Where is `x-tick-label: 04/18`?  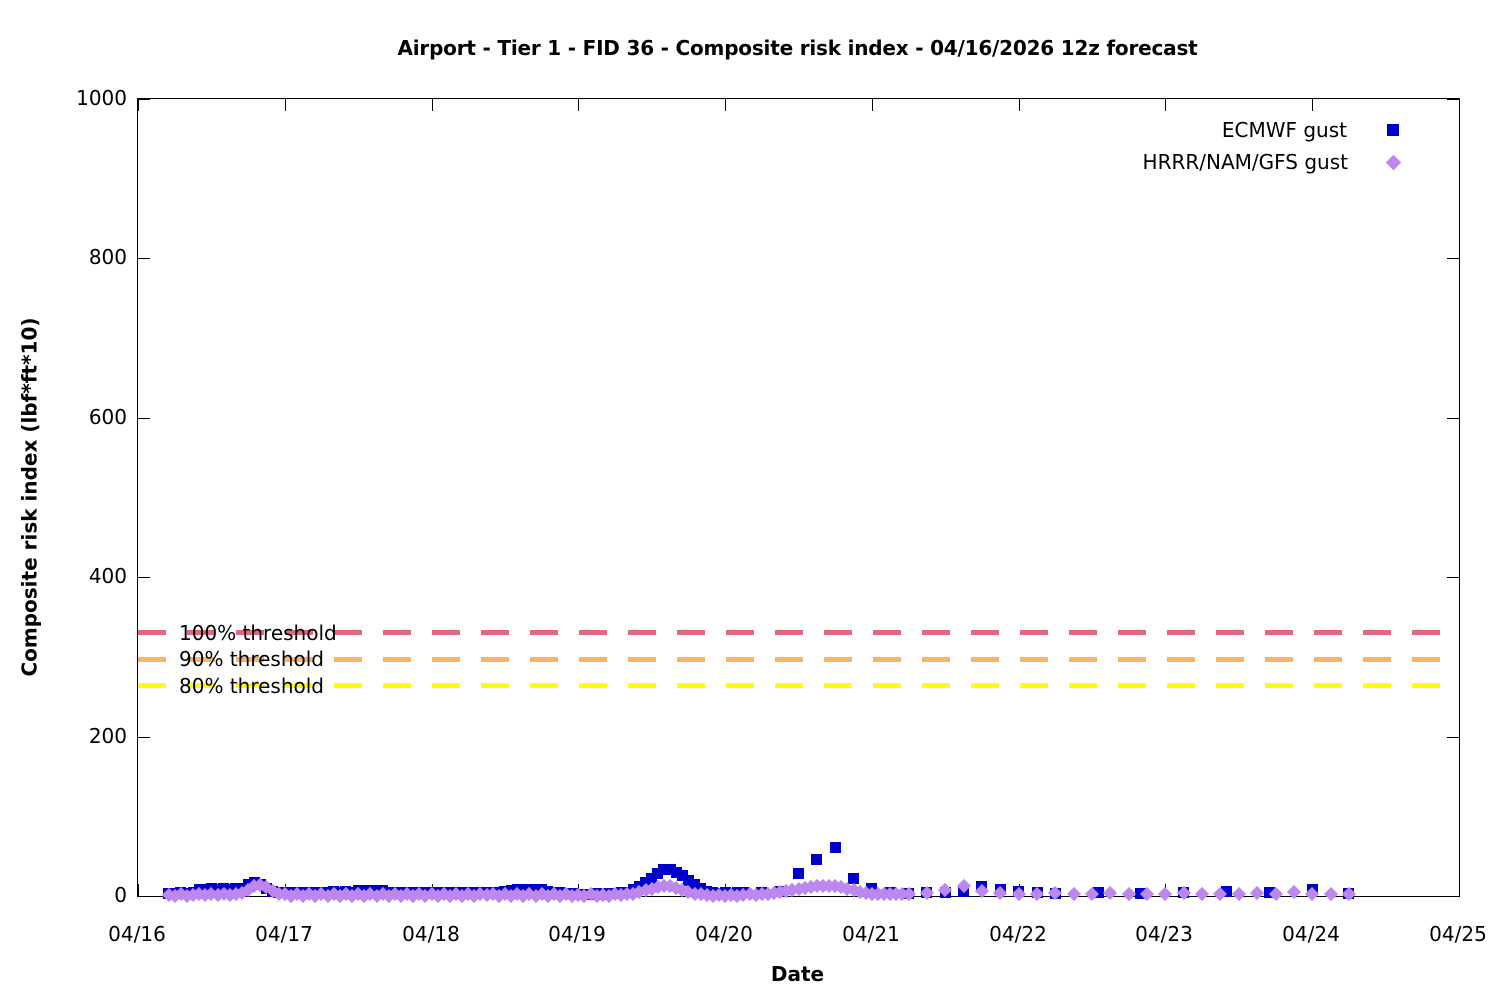
x-tick-label: 04/18 is located at coordinates (431, 934).